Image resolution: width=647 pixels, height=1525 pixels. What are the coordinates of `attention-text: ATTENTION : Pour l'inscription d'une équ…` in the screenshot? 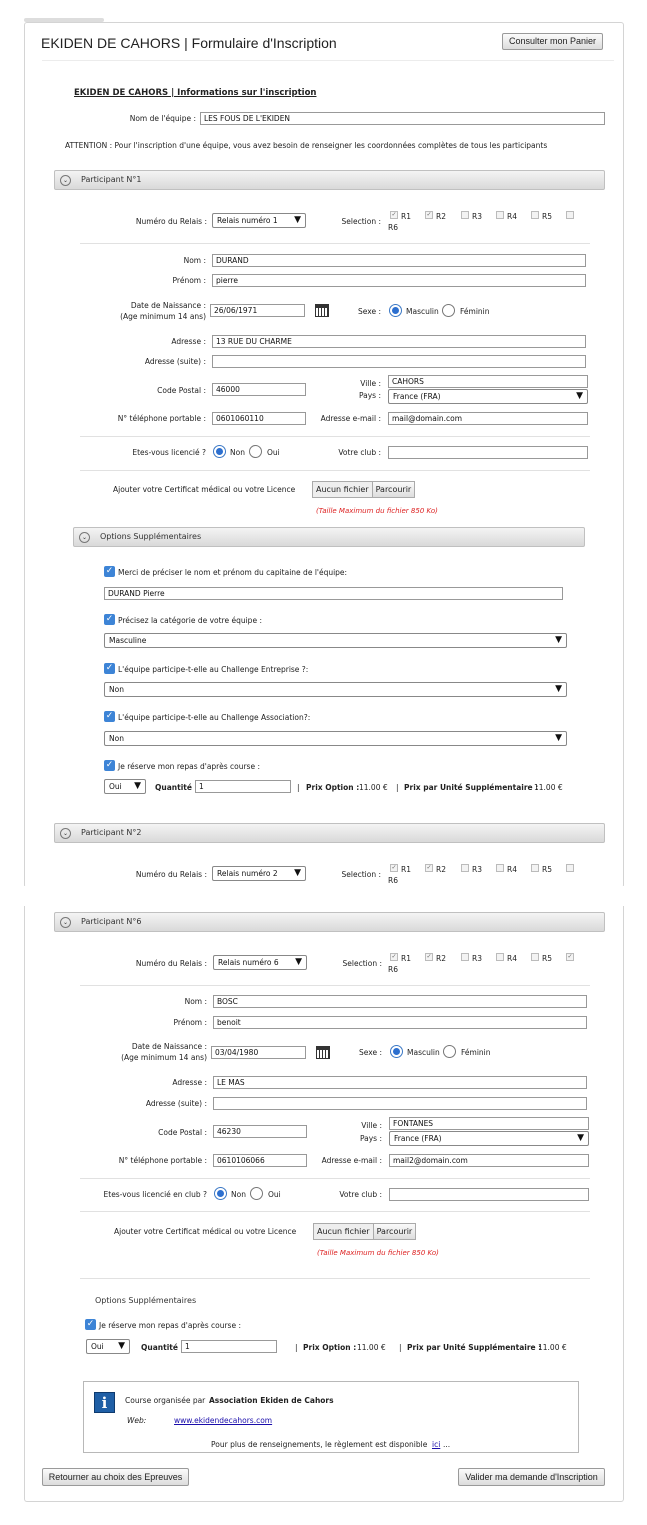 It's located at (306, 145).